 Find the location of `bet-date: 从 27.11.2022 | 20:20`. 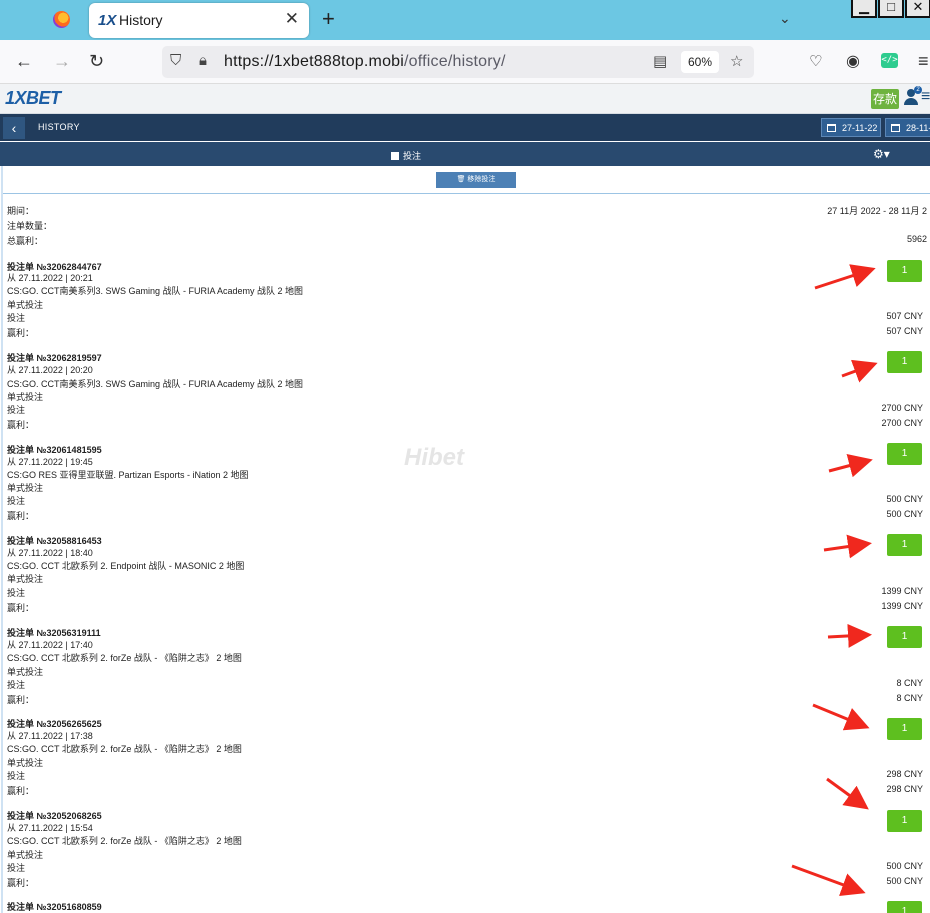

bet-date: 从 27.11.2022 | 20:20 is located at coordinates (50, 370).